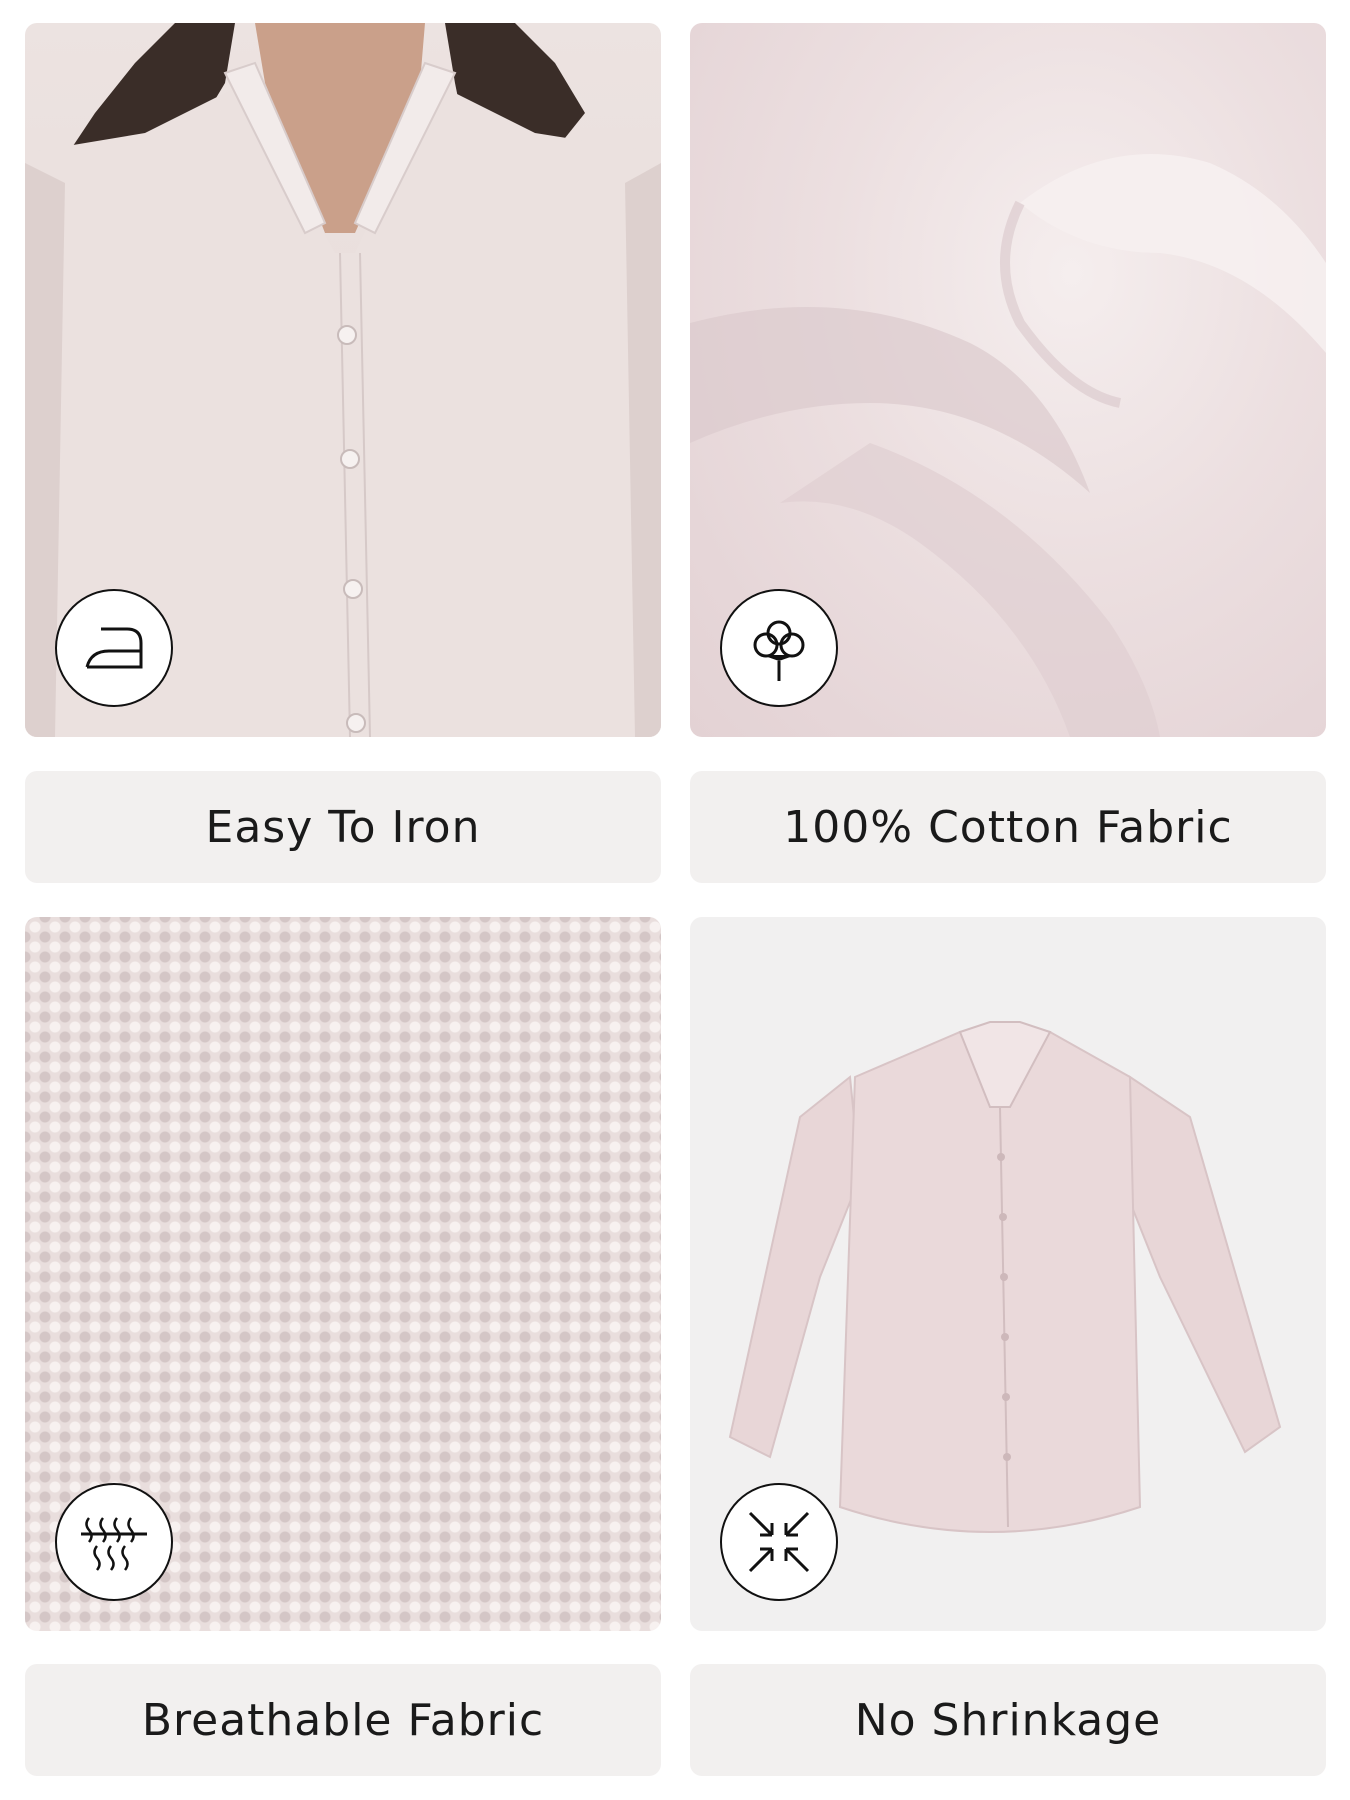 This screenshot has height=1800, width=1350. I want to click on iron-icon, so click(114, 648).